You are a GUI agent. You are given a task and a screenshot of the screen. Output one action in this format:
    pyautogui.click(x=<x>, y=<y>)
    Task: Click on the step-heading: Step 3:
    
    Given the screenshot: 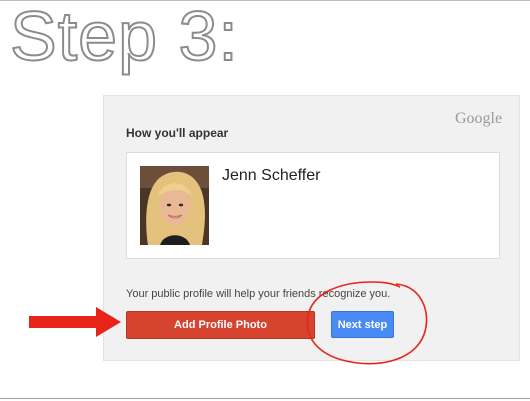 What is the action you would take?
    pyautogui.click(x=124, y=38)
    